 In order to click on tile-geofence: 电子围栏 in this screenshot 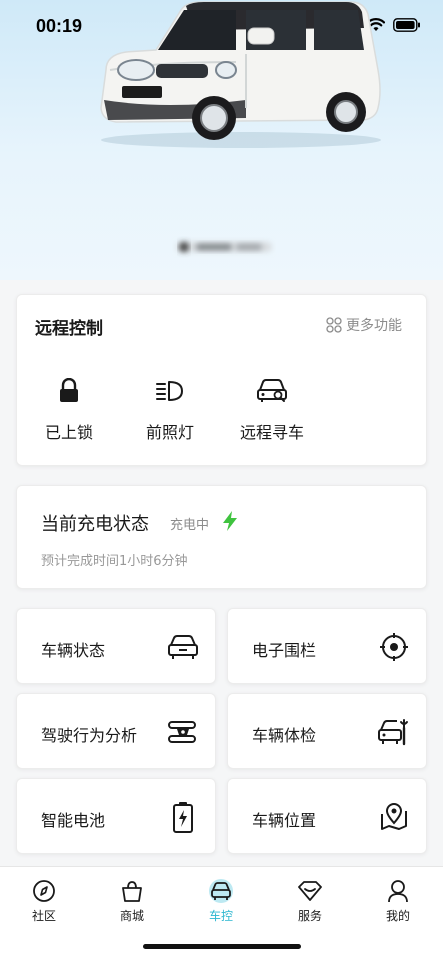, I will do `click(327, 646)`.